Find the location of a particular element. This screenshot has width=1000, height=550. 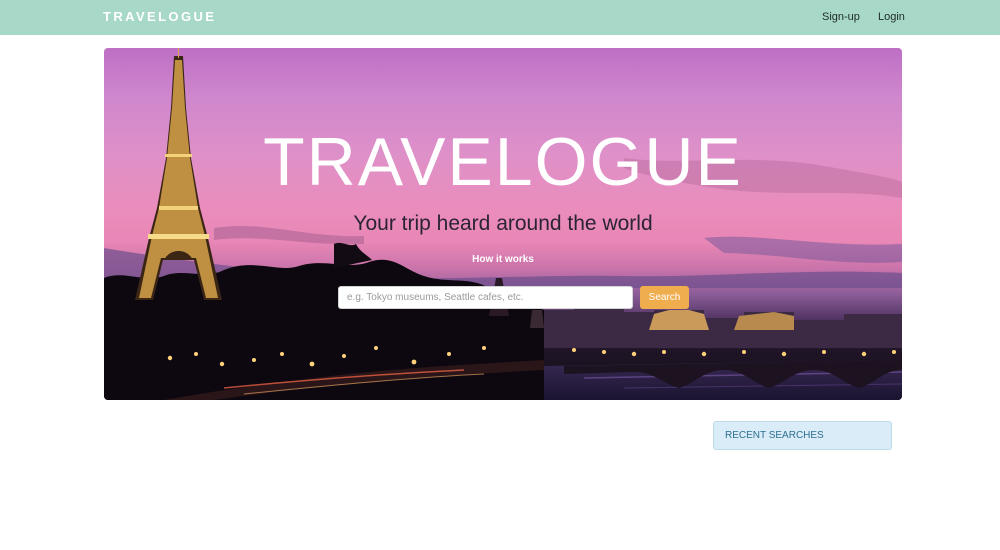

how-it-works-container: How it works is located at coordinates (503, 260).